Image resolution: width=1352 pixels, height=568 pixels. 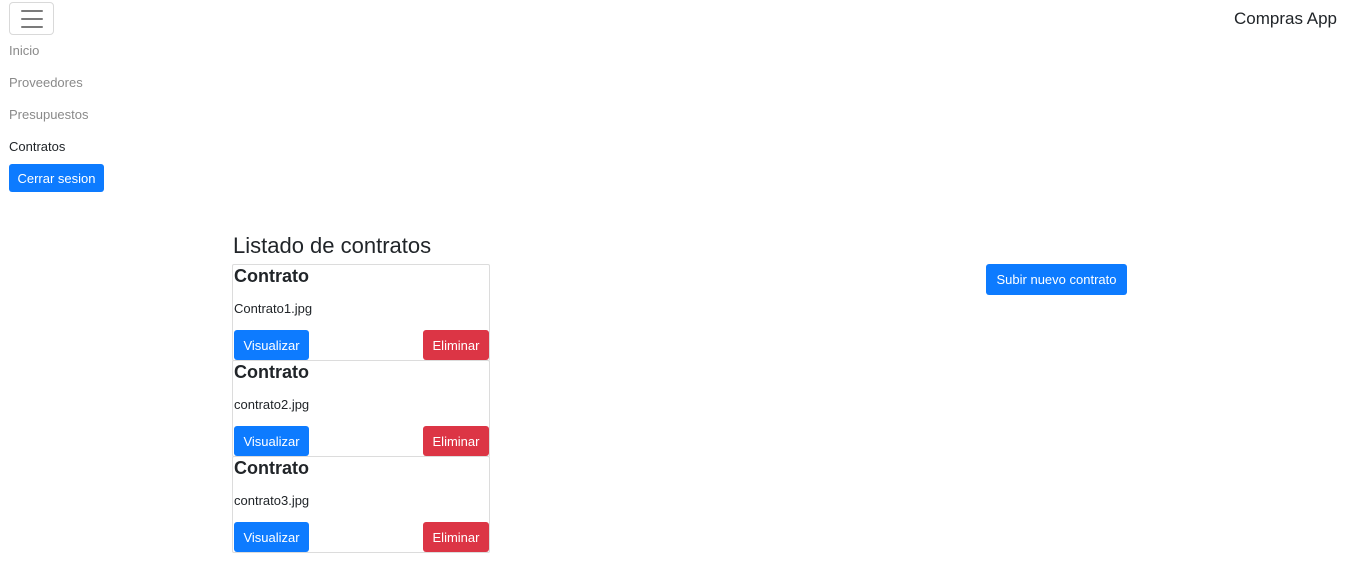 I want to click on page-title: Listado de contratos, so click(x=332, y=245).